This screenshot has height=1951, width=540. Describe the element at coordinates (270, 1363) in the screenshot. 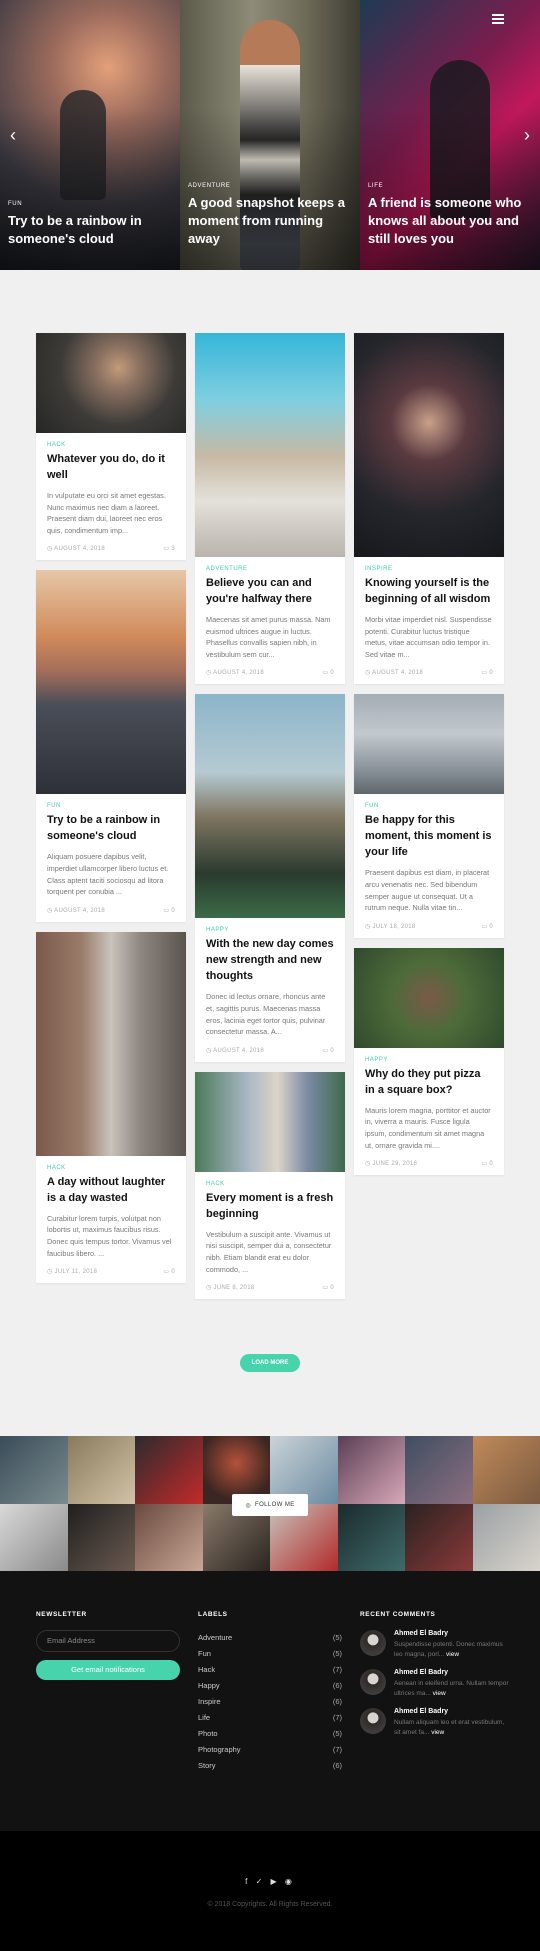

I see `load-more-button: LOAD MORE` at that location.